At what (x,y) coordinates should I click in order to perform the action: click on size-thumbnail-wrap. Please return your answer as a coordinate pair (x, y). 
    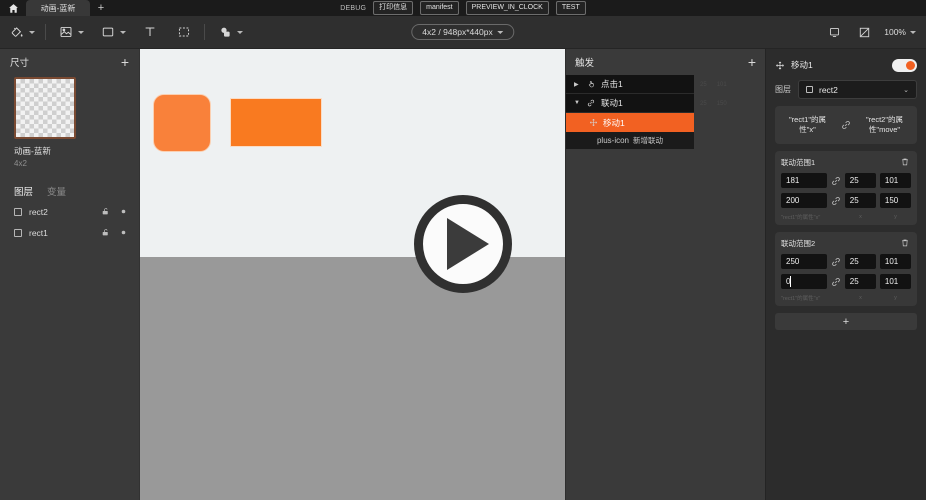
    Looking at the image, I should click on (69, 107).